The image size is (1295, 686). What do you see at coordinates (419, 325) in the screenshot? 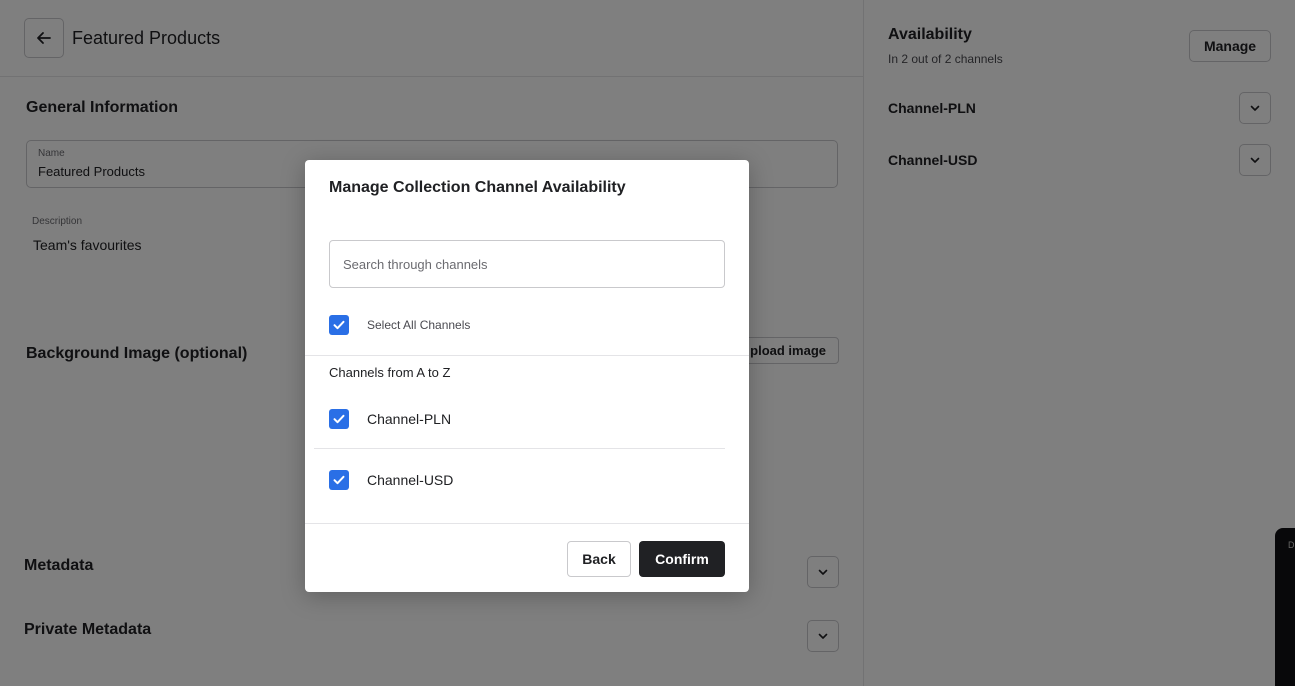
I see `select-all-label: Select All Channels` at bounding box center [419, 325].